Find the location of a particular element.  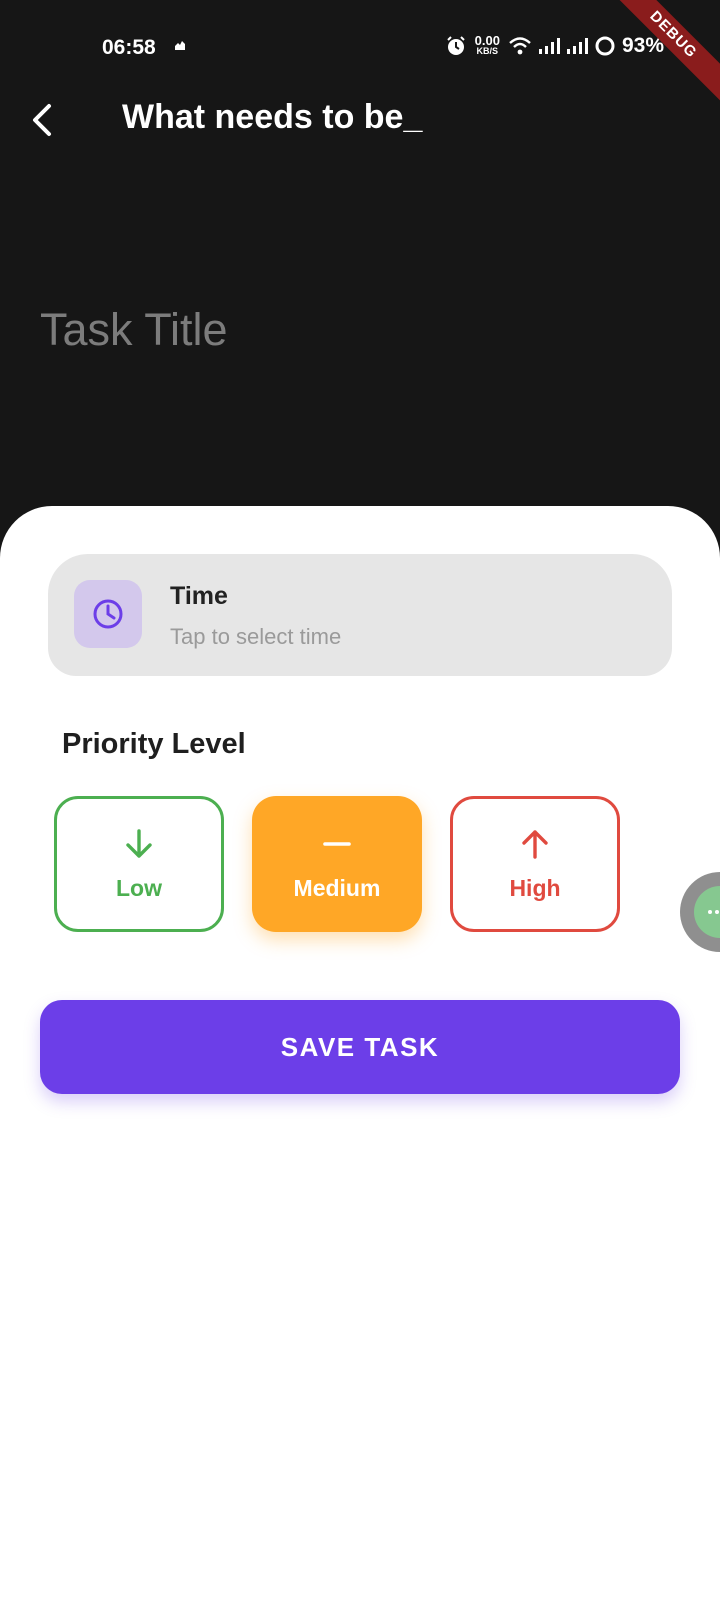

status-time: 06:58 is located at coordinates (129, 47).